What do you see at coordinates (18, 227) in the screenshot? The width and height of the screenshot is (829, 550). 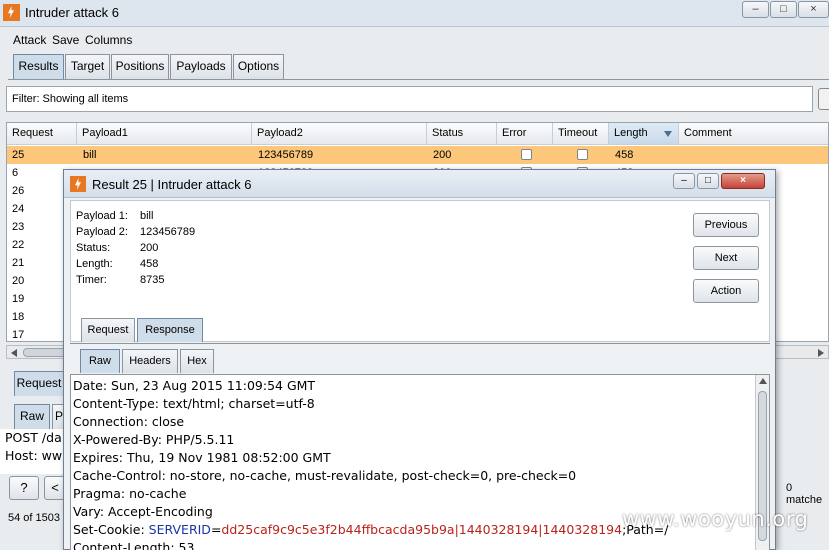 I see `cell-request: 23` at bounding box center [18, 227].